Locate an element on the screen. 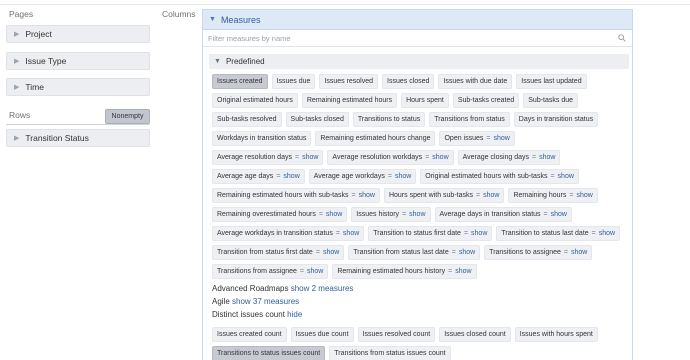 Image resolution: width=690 pixels, height=360 pixels. group-label: Distinct issues count is located at coordinates (248, 314).